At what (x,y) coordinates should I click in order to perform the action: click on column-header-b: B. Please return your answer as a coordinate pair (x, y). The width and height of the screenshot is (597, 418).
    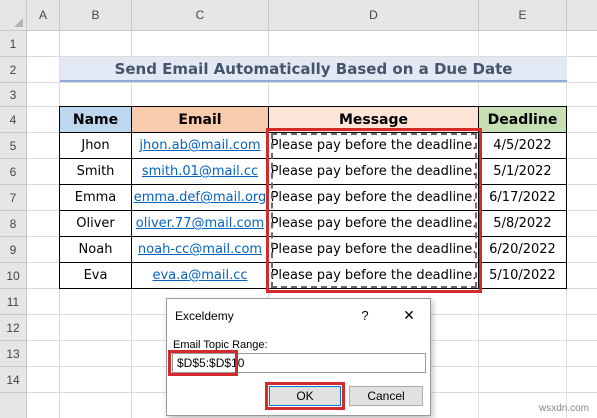
    Looking at the image, I should click on (96, 15).